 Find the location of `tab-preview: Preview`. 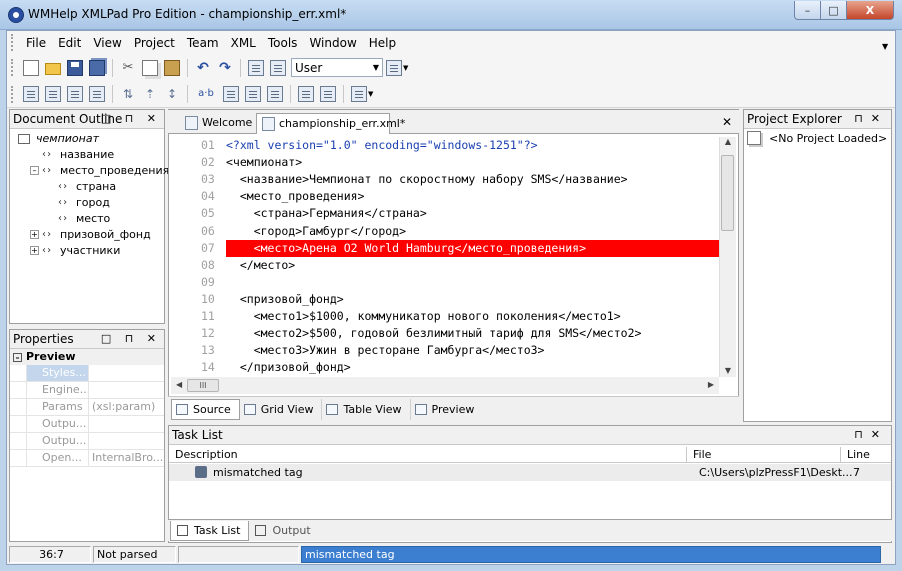

tab-preview: Preview is located at coordinates (447, 409).